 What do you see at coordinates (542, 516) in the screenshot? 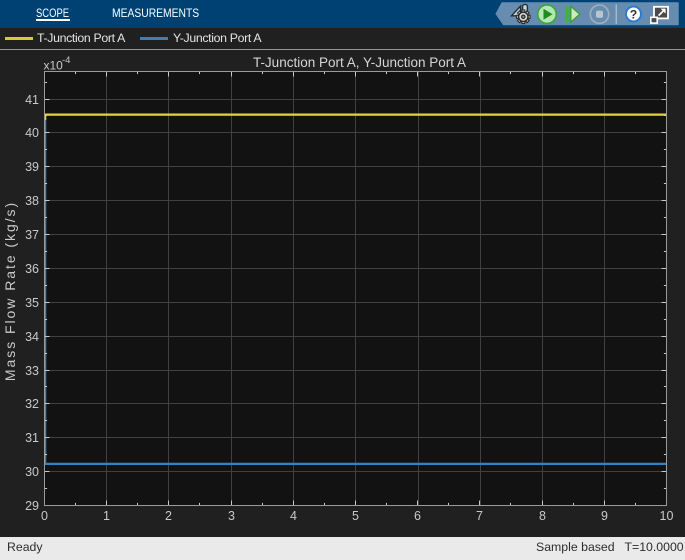
I see `svg-text: 8` at bounding box center [542, 516].